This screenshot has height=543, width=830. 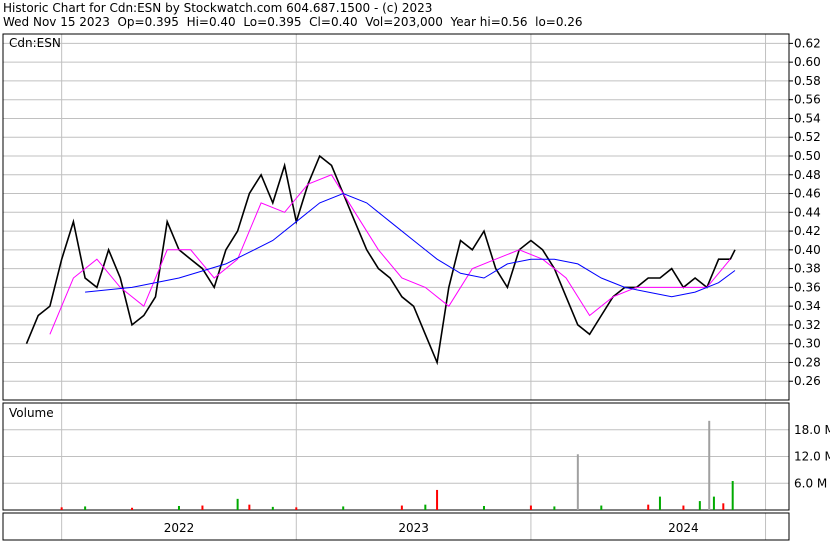 I want to click on price-tick-label: 0.52, so click(x=807, y=137).